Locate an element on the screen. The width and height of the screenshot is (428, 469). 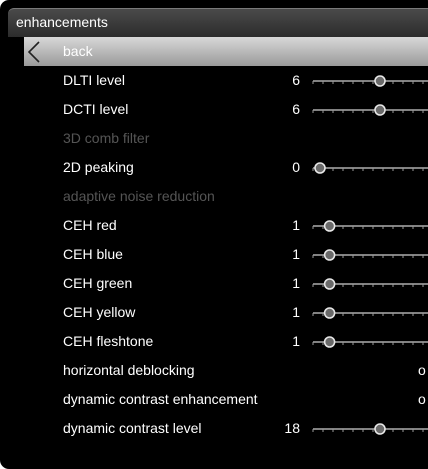
back-arrow-icon is located at coordinates (34, 54).